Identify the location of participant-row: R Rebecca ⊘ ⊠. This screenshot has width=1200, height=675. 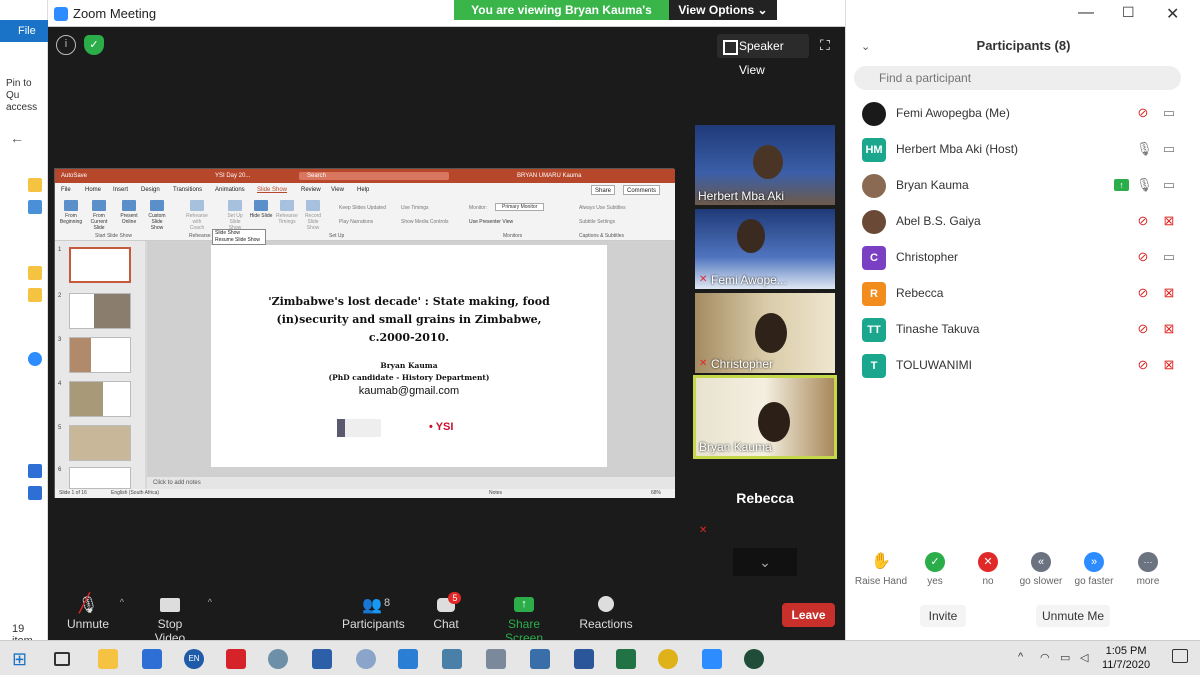
(1023, 294).